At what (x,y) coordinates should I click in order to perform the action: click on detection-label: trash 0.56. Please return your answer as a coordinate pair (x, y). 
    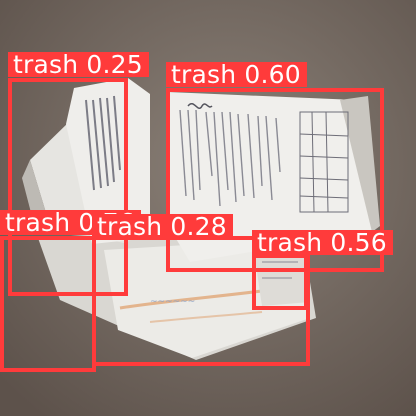
    Looking at the image, I should click on (322, 242).